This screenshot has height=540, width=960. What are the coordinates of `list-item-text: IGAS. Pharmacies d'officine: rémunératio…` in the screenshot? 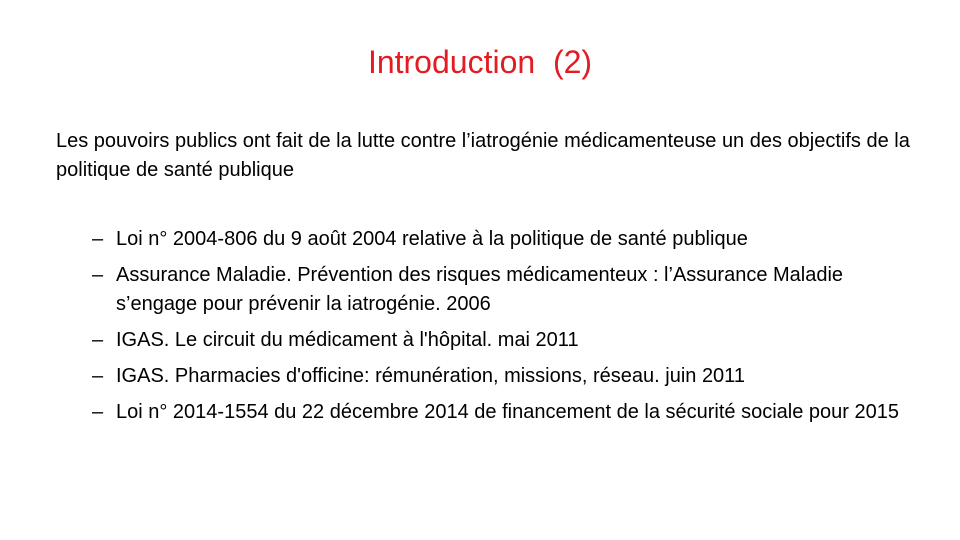 It's located at (430, 376).